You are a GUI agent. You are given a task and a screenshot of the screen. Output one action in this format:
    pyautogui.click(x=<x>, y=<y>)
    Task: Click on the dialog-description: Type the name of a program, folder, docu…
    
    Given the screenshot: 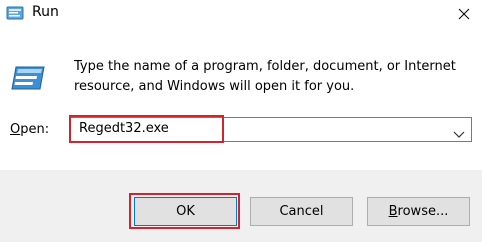 What is the action you would take?
    pyautogui.click(x=265, y=76)
    